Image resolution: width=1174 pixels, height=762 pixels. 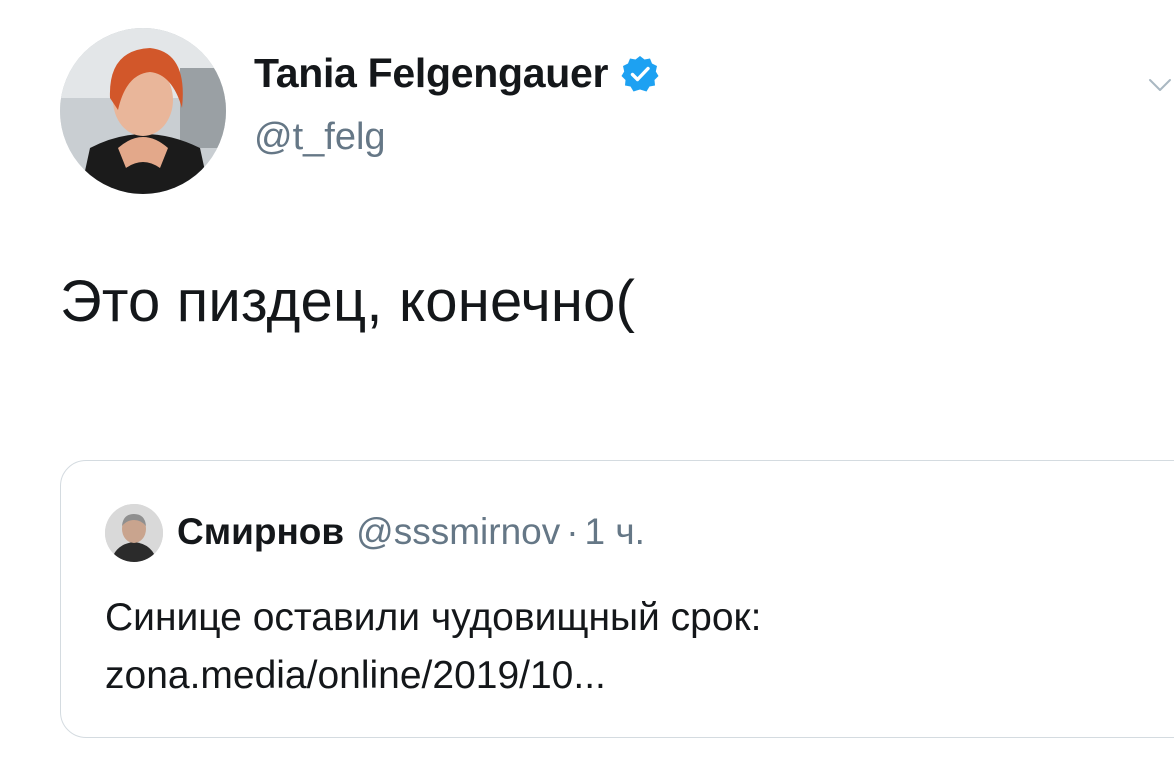 What do you see at coordinates (615, 532) in the screenshot?
I see `quote-timestamp: 1 ч.` at bounding box center [615, 532].